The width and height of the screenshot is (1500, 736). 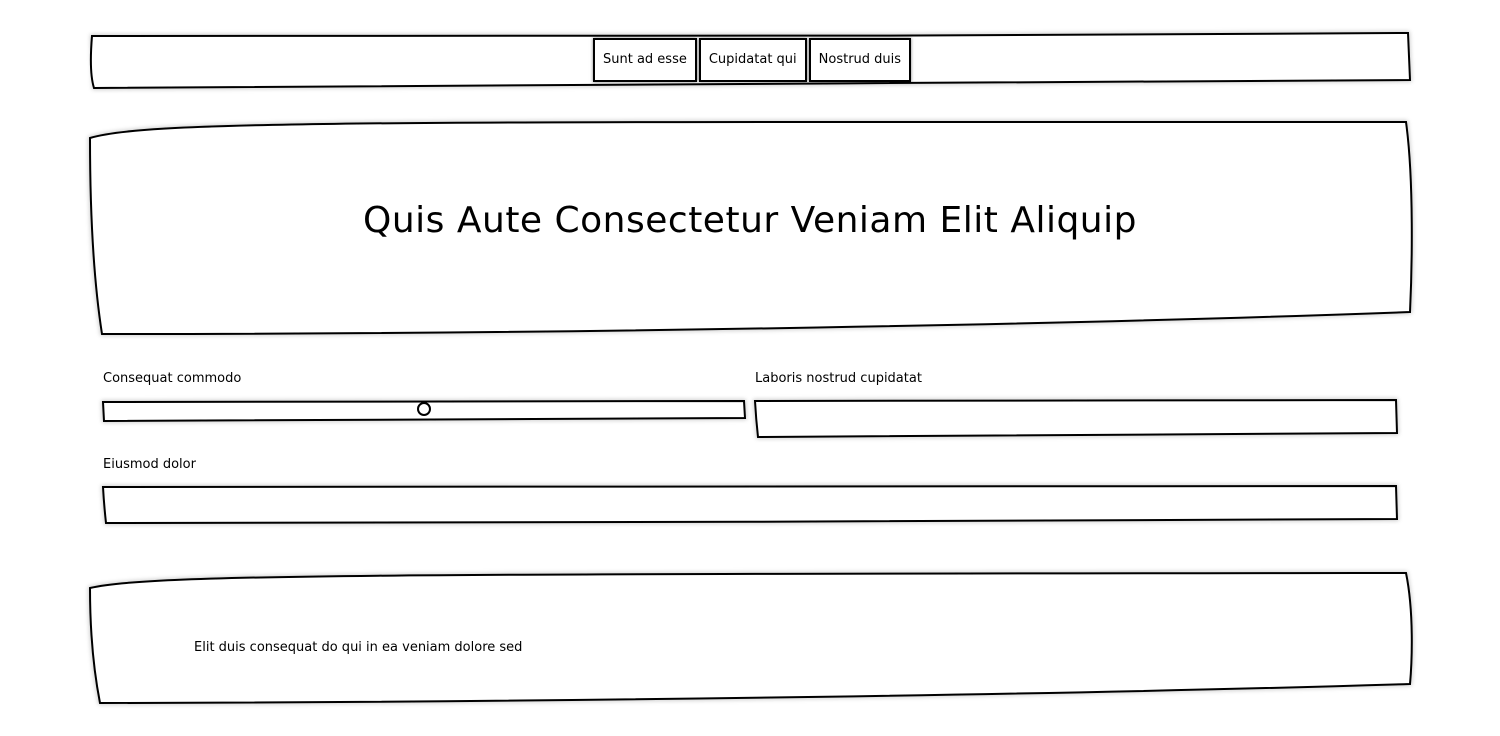 I want to click on slider-label: Consequat commodo, so click(x=172, y=378).